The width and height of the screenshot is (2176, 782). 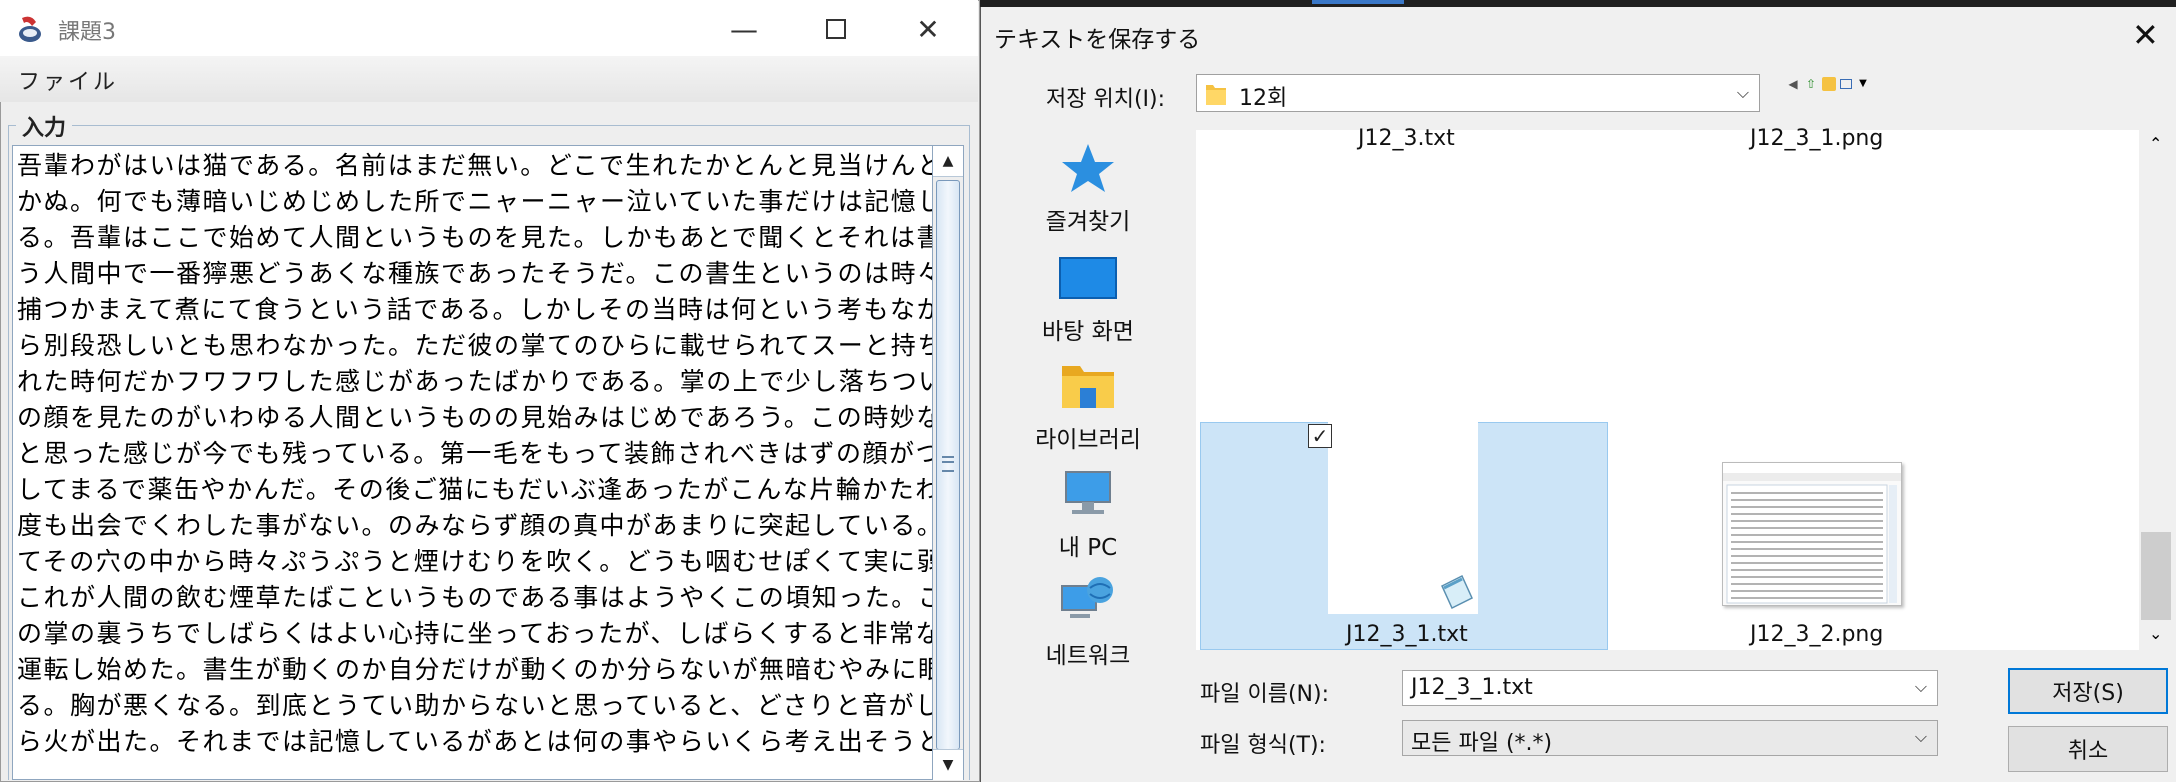 What do you see at coordinates (1088, 278) in the screenshot?
I see `desktop-icon` at bounding box center [1088, 278].